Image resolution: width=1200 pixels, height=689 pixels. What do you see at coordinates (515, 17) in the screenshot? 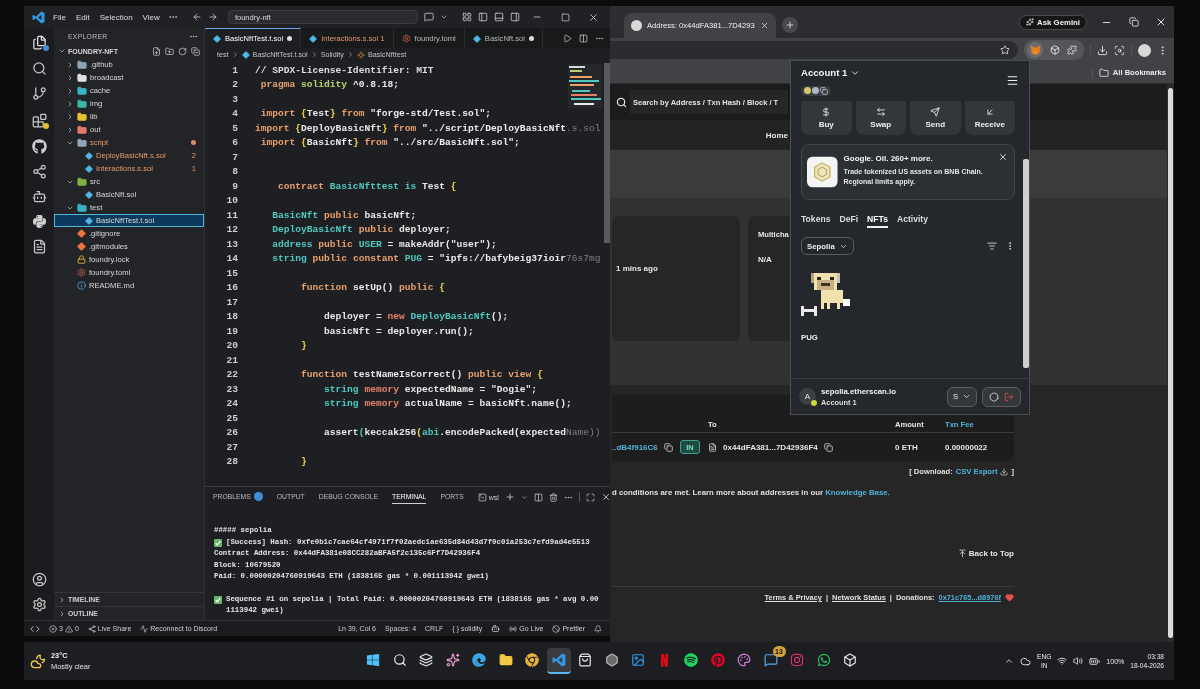
I see `secondary-sidebar-icon` at bounding box center [515, 17].